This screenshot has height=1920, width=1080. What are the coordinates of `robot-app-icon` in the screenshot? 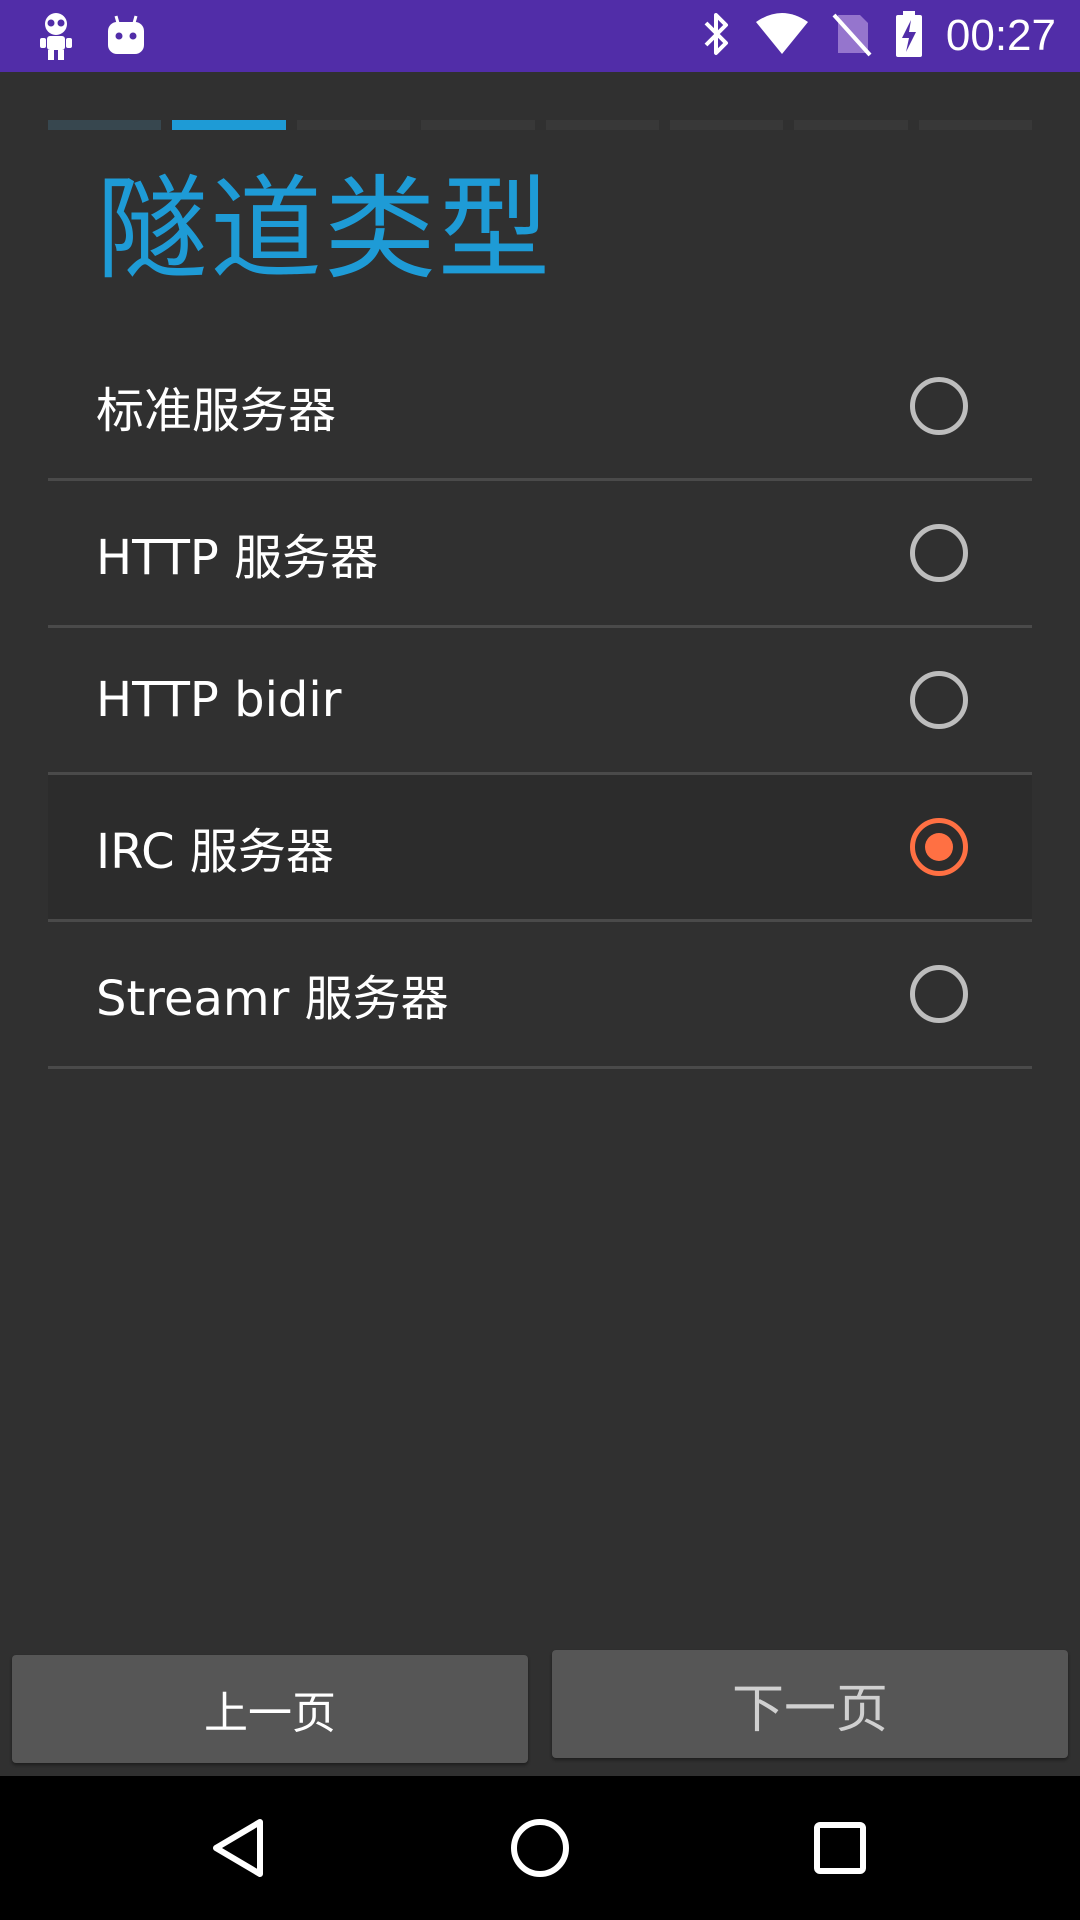 It's located at (56, 36).